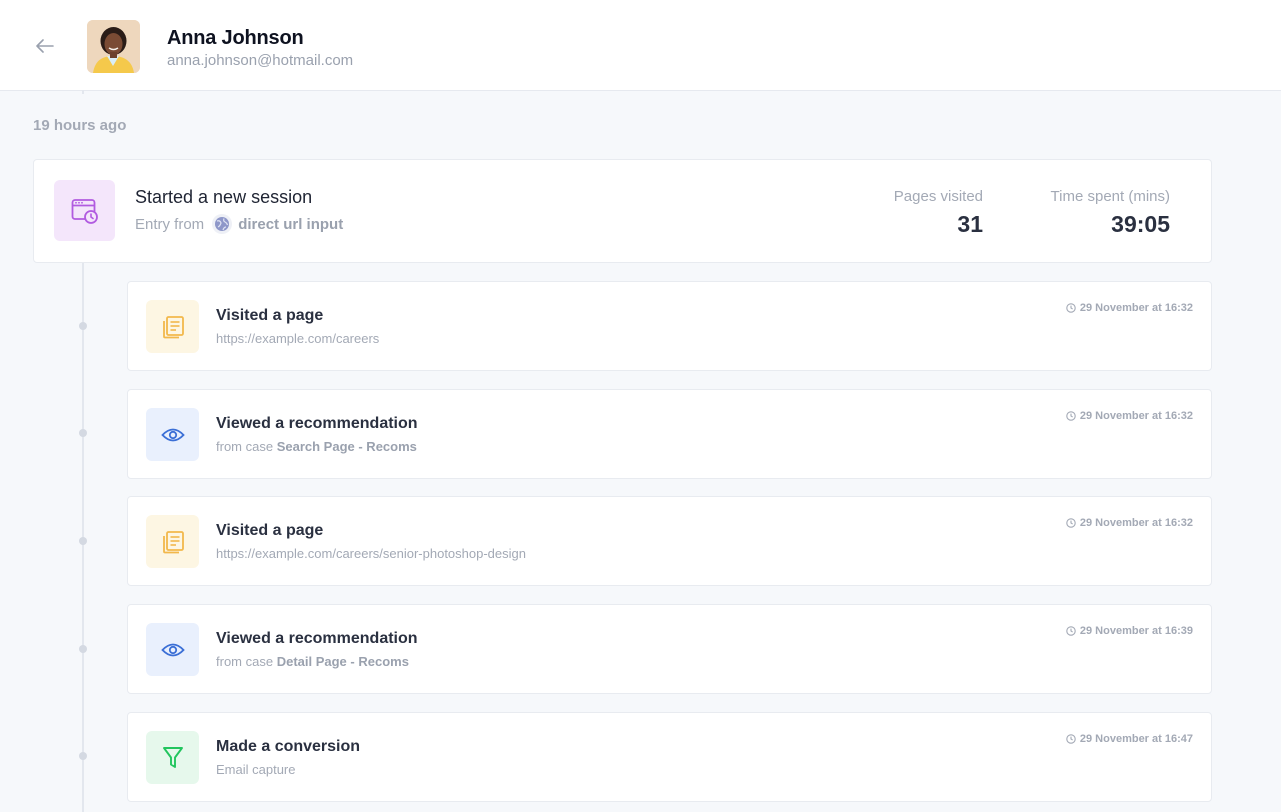 Image resolution: width=1281 pixels, height=812 pixels. I want to click on pages-visited-label: Pages visited, so click(938, 196).